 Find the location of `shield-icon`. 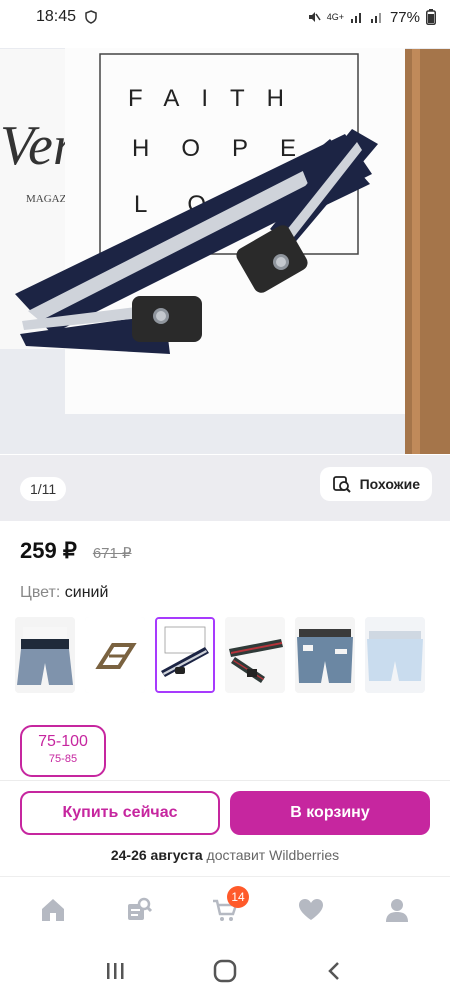

shield-icon is located at coordinates (91, 17).